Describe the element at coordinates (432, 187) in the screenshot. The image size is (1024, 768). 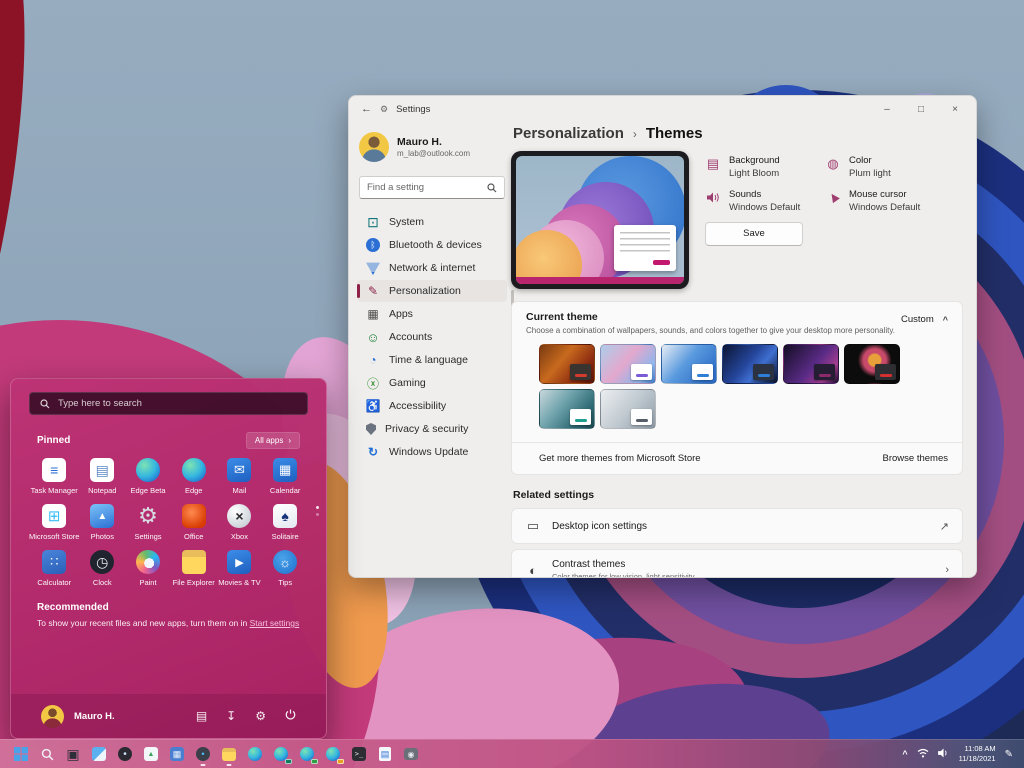
I see `settings-search-input: Find a setting` at that location.